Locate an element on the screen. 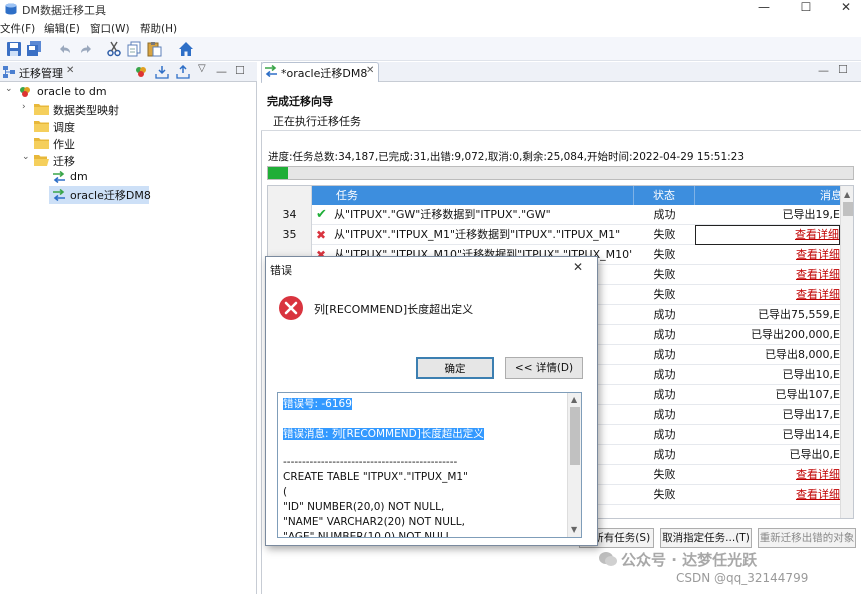 This screenshot has width=861, height=594. row-number: 35 is located at coordinates (290, 235).